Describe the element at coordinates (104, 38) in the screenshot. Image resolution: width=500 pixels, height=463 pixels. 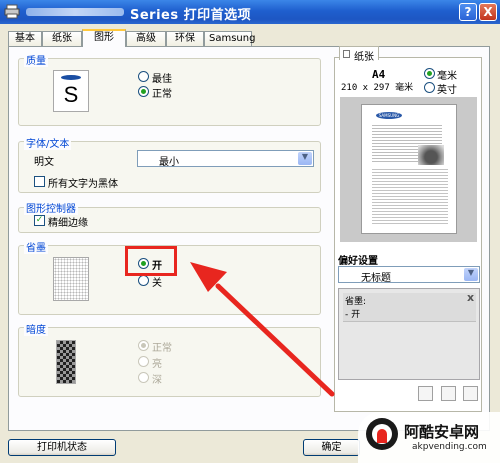
I see `tab-graphics: 图形` at that location.